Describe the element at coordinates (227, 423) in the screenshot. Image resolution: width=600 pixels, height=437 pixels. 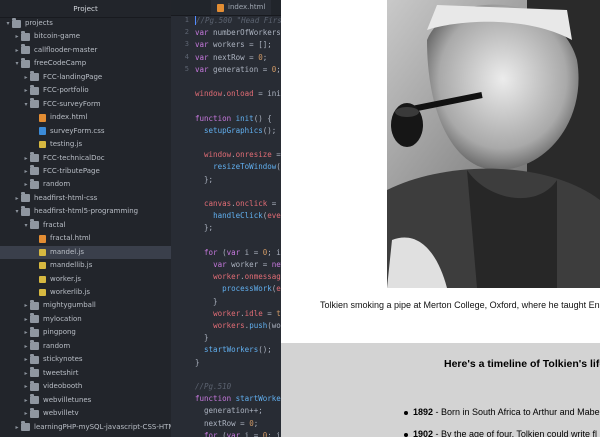
I see `code-line: nextRow = 0;` at that location.